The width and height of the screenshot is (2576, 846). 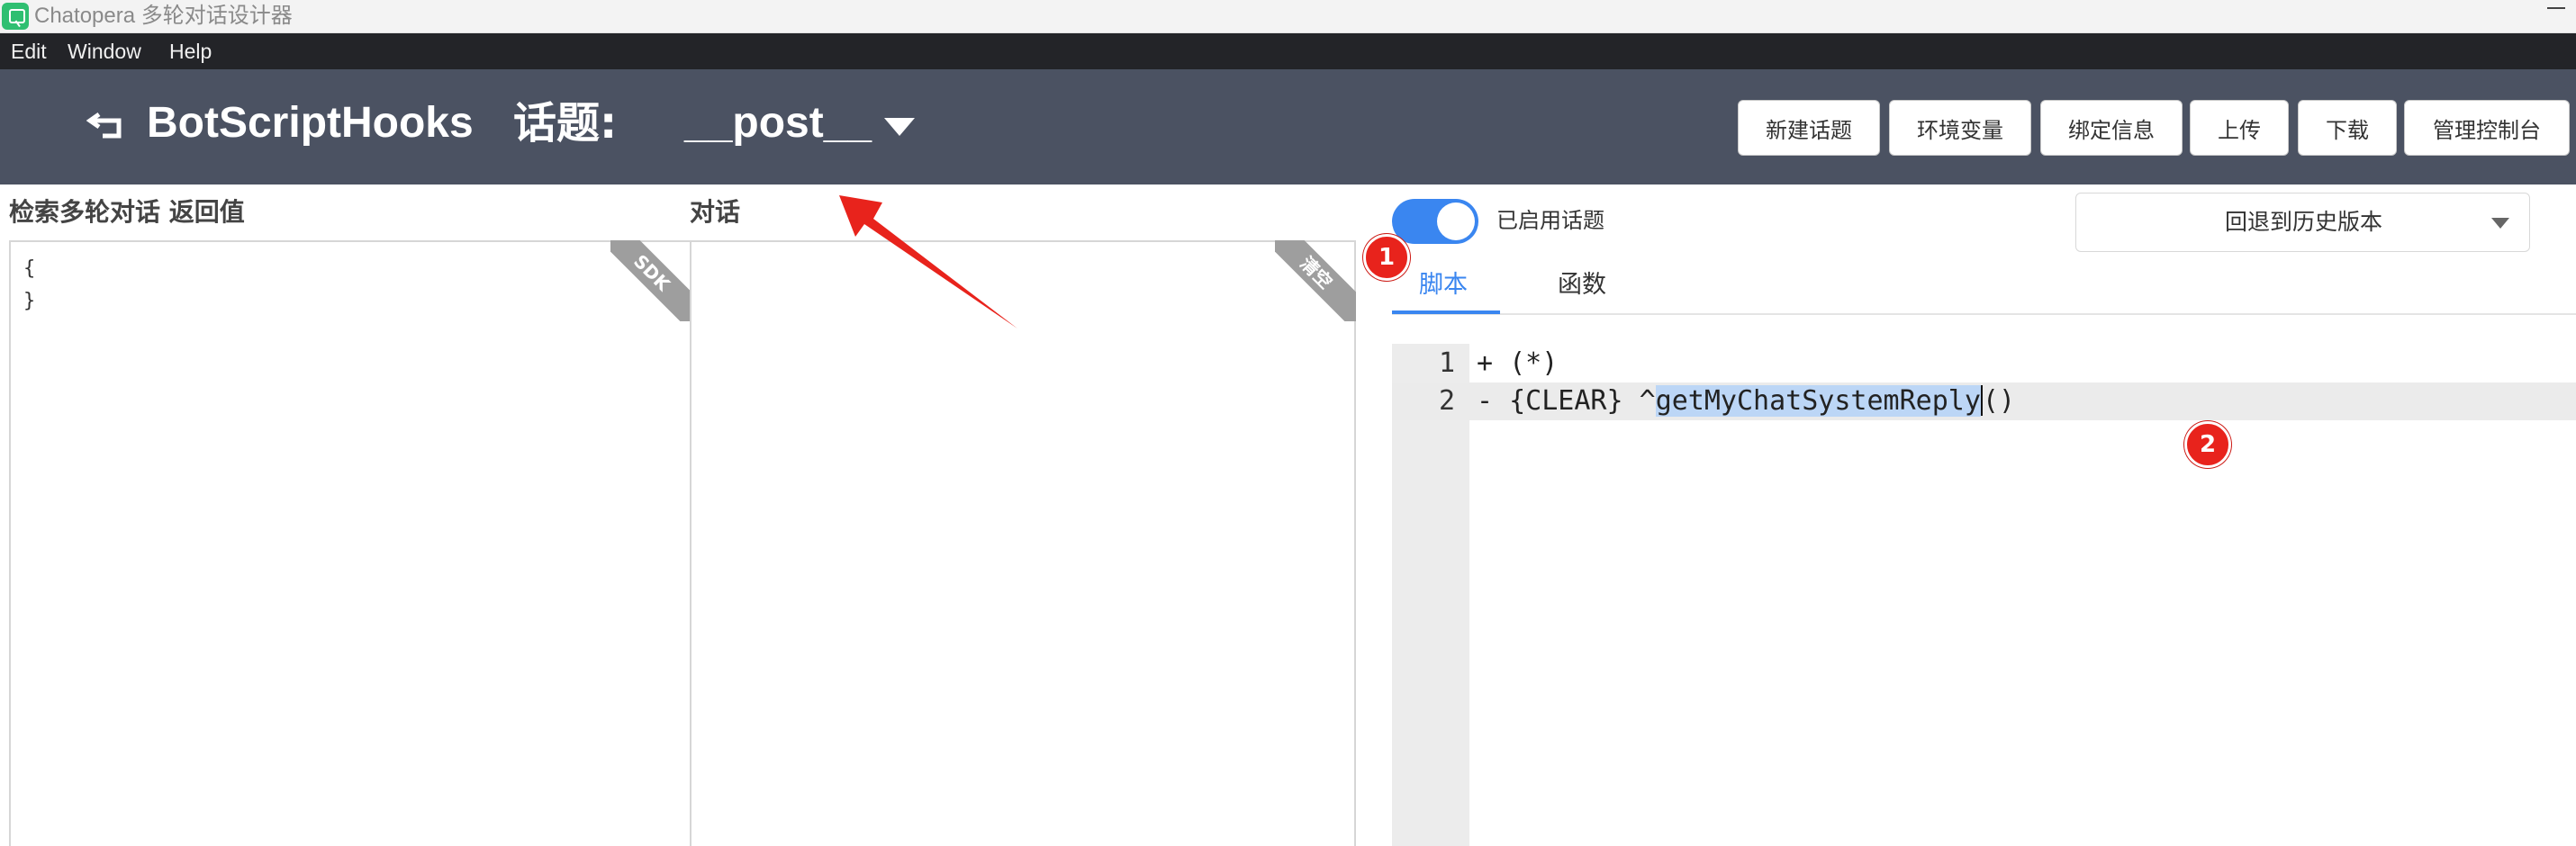 I want to click on return-value-text: { }, so click(x=29, y=285).